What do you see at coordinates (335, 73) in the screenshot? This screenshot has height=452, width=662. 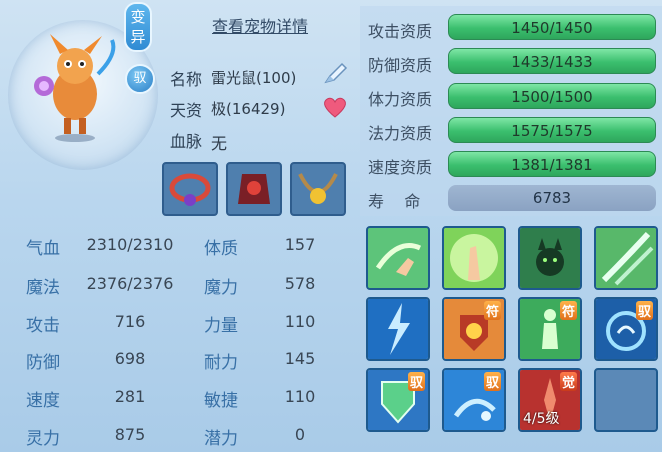 I see `edit-name-icon` at bounding box center [335, 73].